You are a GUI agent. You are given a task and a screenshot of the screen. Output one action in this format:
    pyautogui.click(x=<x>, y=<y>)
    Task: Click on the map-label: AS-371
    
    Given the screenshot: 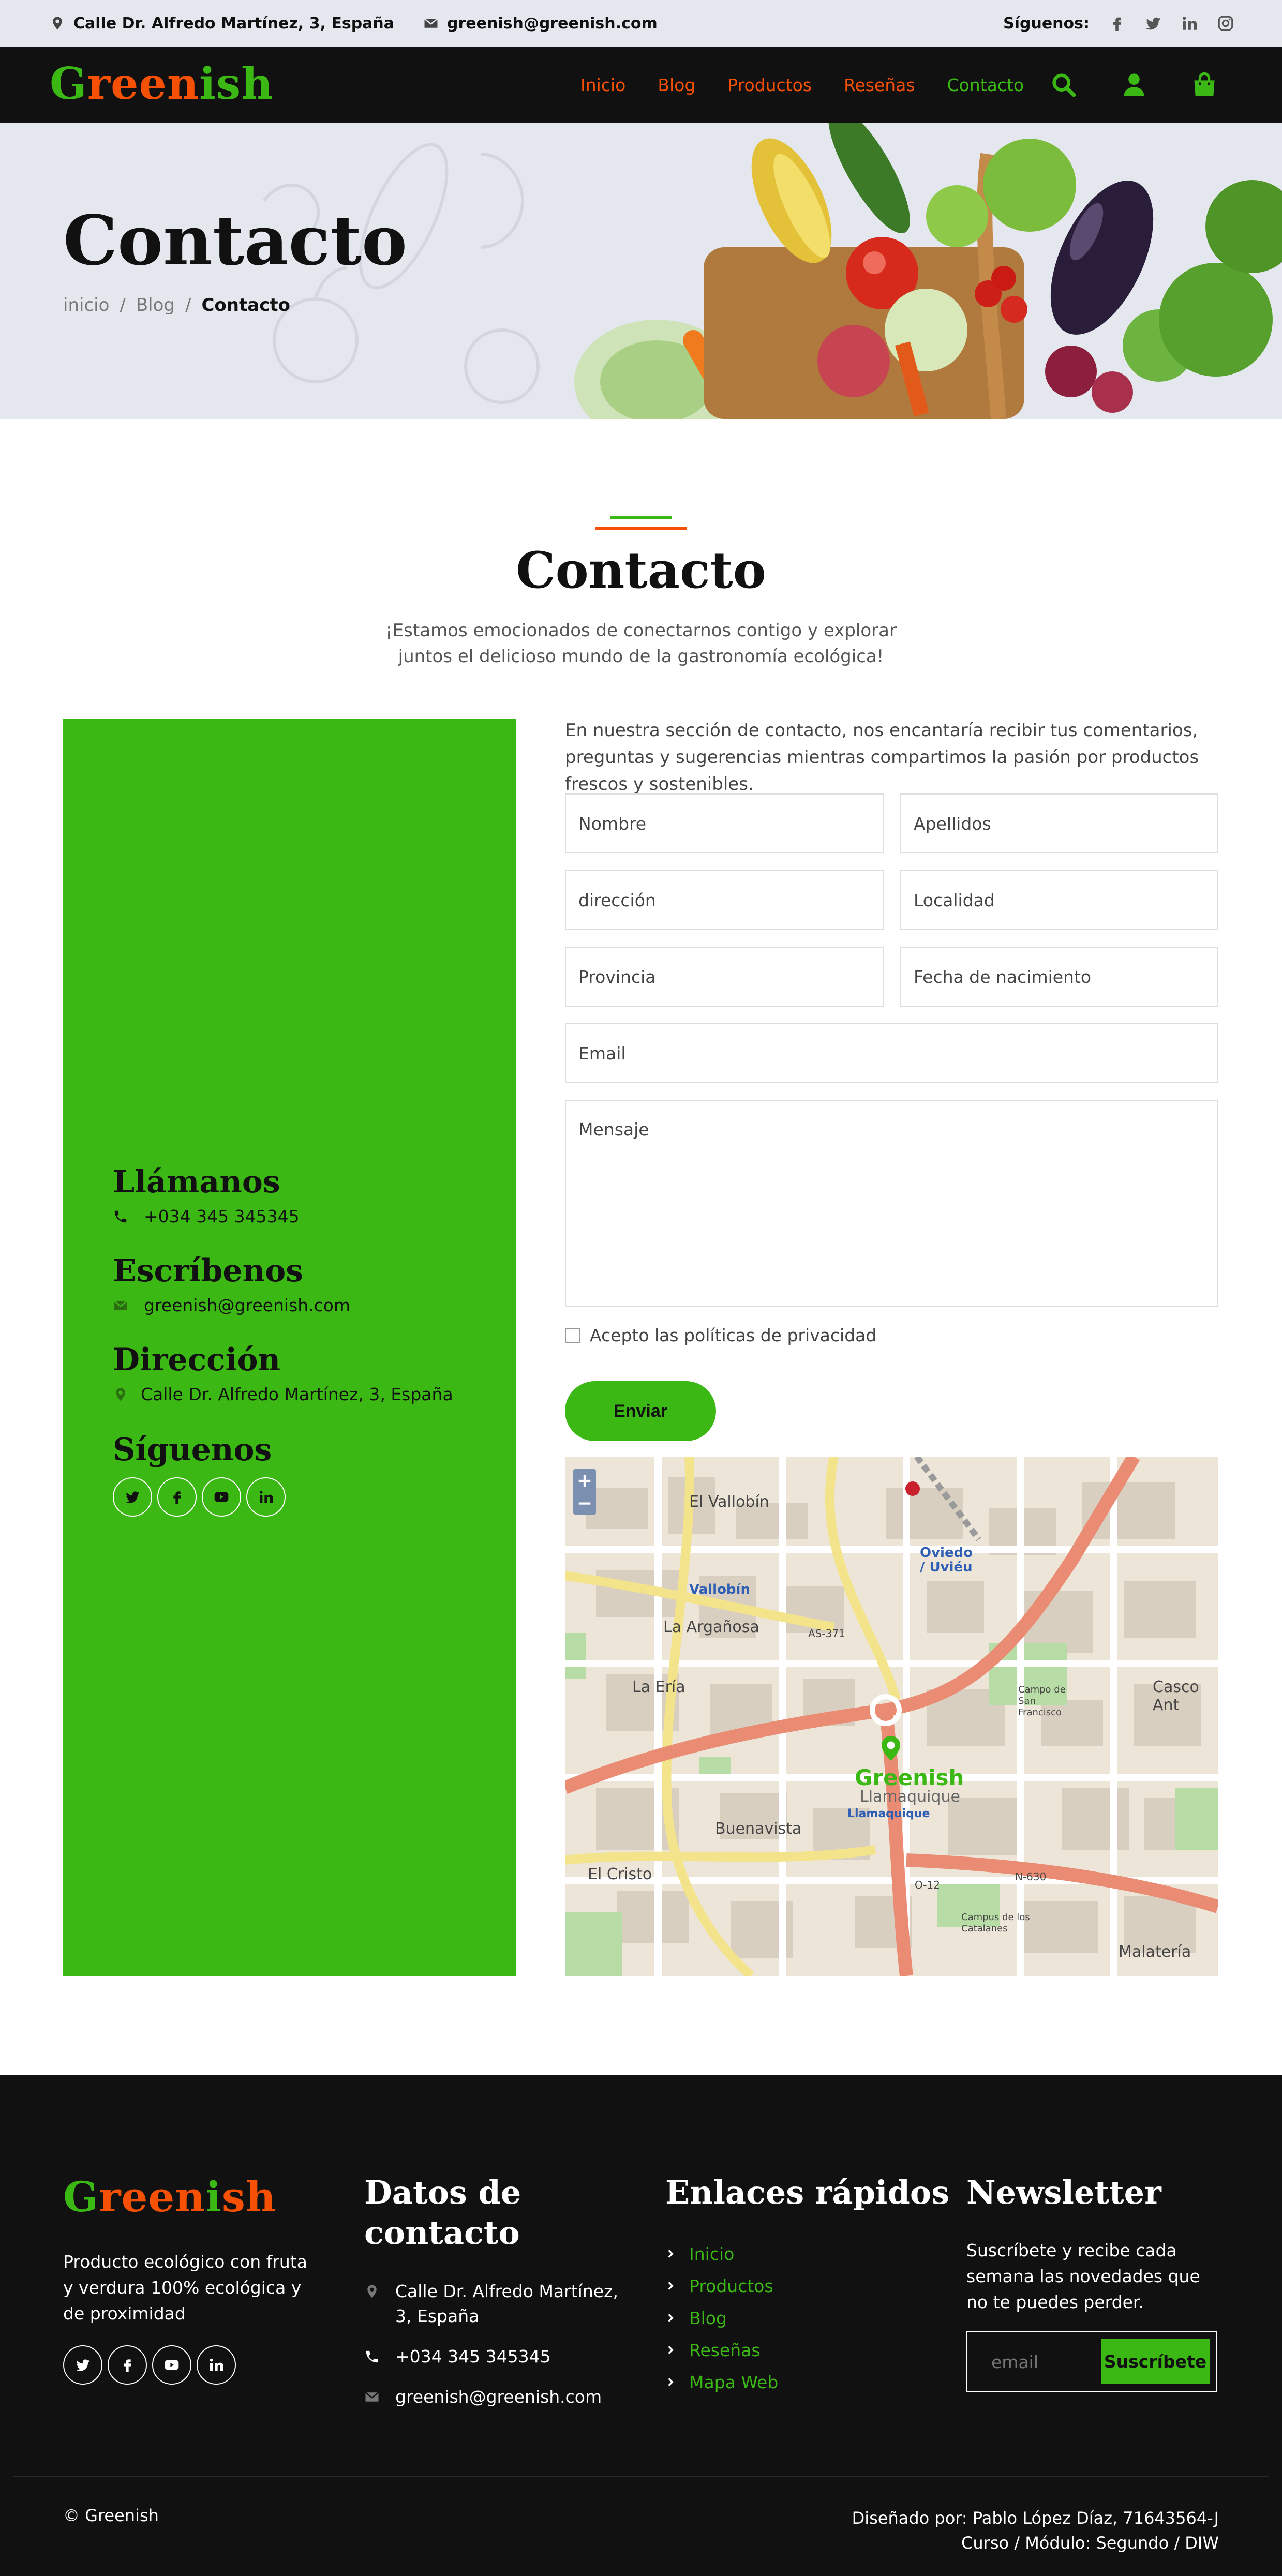 What is the action you would take?
    pyautogui.click(x=826, y=1633)
    